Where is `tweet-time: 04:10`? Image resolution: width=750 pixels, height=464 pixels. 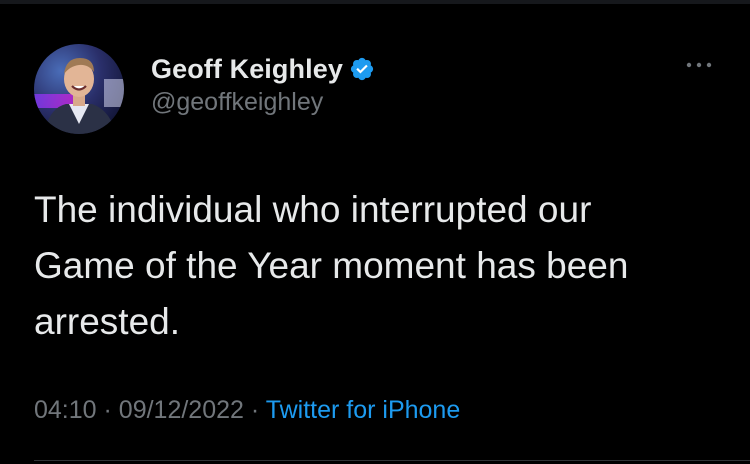
tweet-time: 04:10 is located at coordinates (65, 410).